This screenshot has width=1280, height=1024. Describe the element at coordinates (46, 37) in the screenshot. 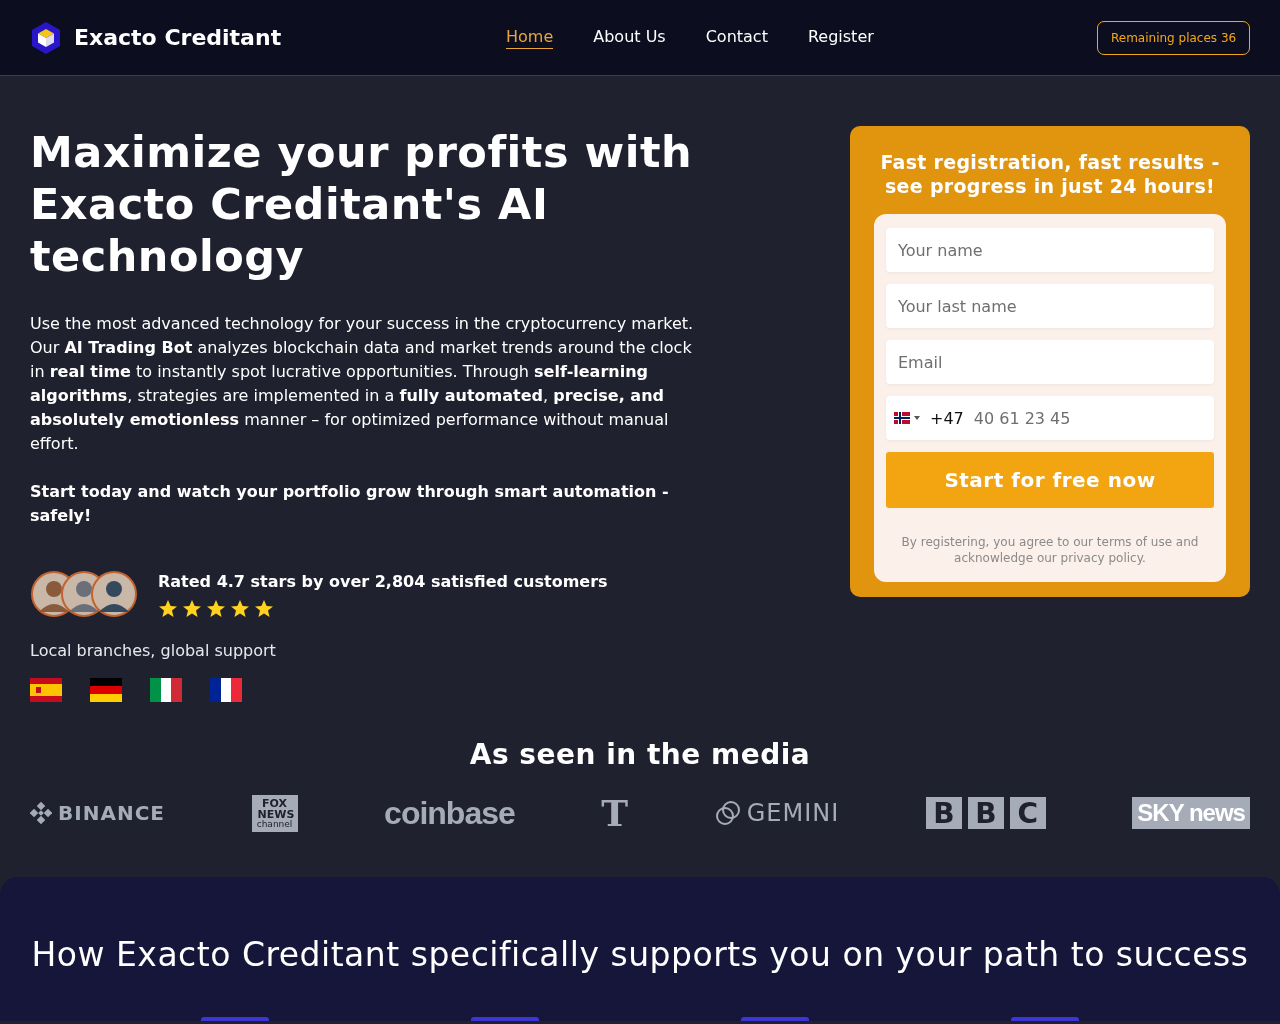

I see `cube-logo-icon` at that location.